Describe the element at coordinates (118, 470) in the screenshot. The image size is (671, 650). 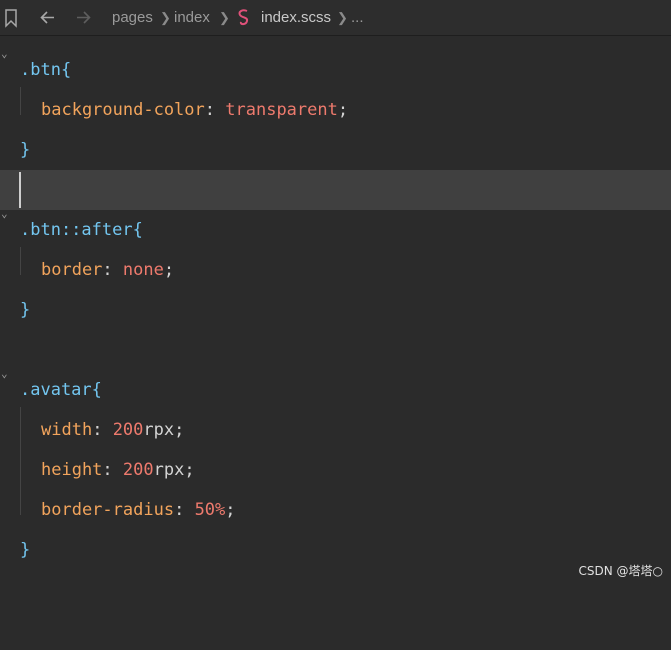
I see `code-line: height: 200rpx;` at that location.